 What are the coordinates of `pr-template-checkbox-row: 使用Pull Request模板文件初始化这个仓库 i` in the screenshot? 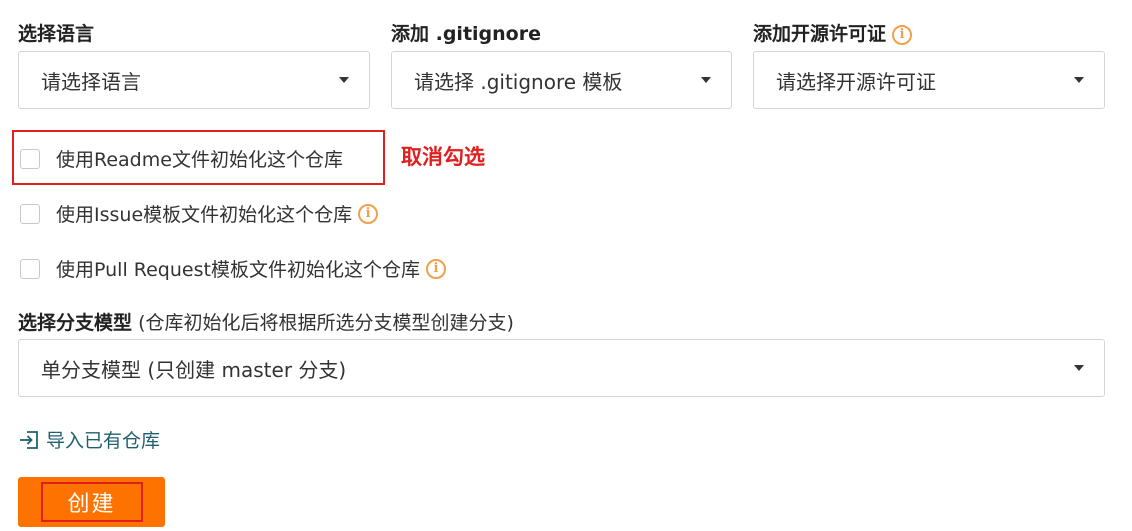 It's located at (233, 268).